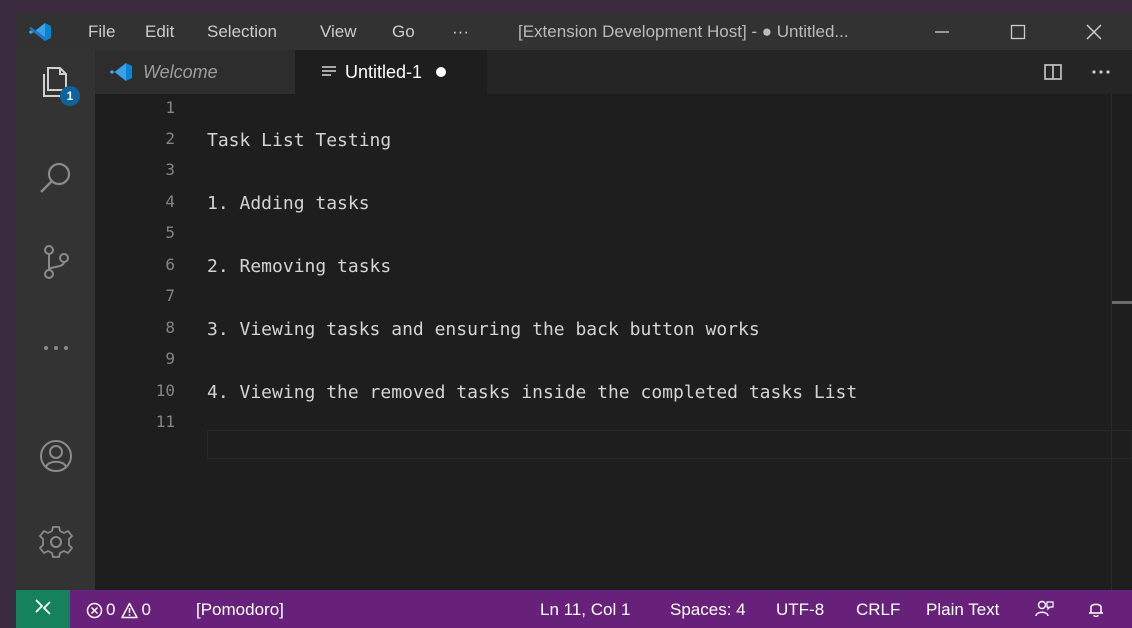 This screenshot has height=628, width=1132. What do you see at coordinates (130, 610) in the screenshot?
I see `warning-icon` at bounding box center [130, 610].